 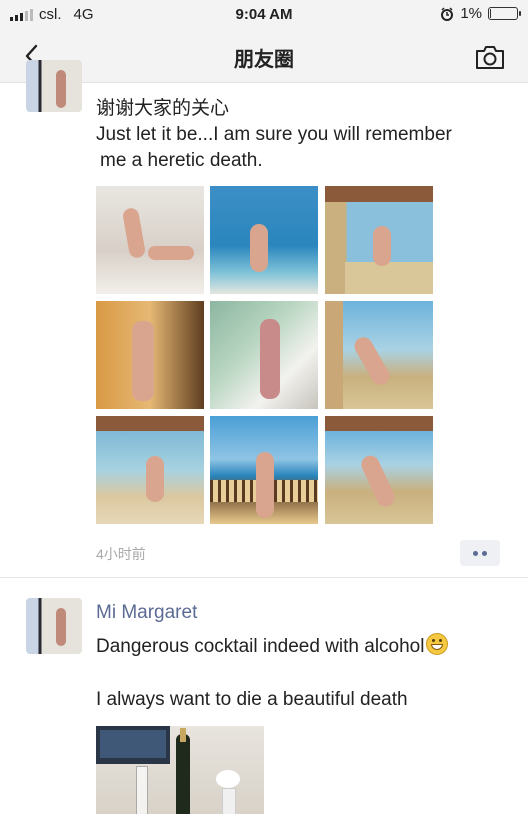 I want to click on post-text-line: I always want to die a beautiful death, so click(x=252, y=699).